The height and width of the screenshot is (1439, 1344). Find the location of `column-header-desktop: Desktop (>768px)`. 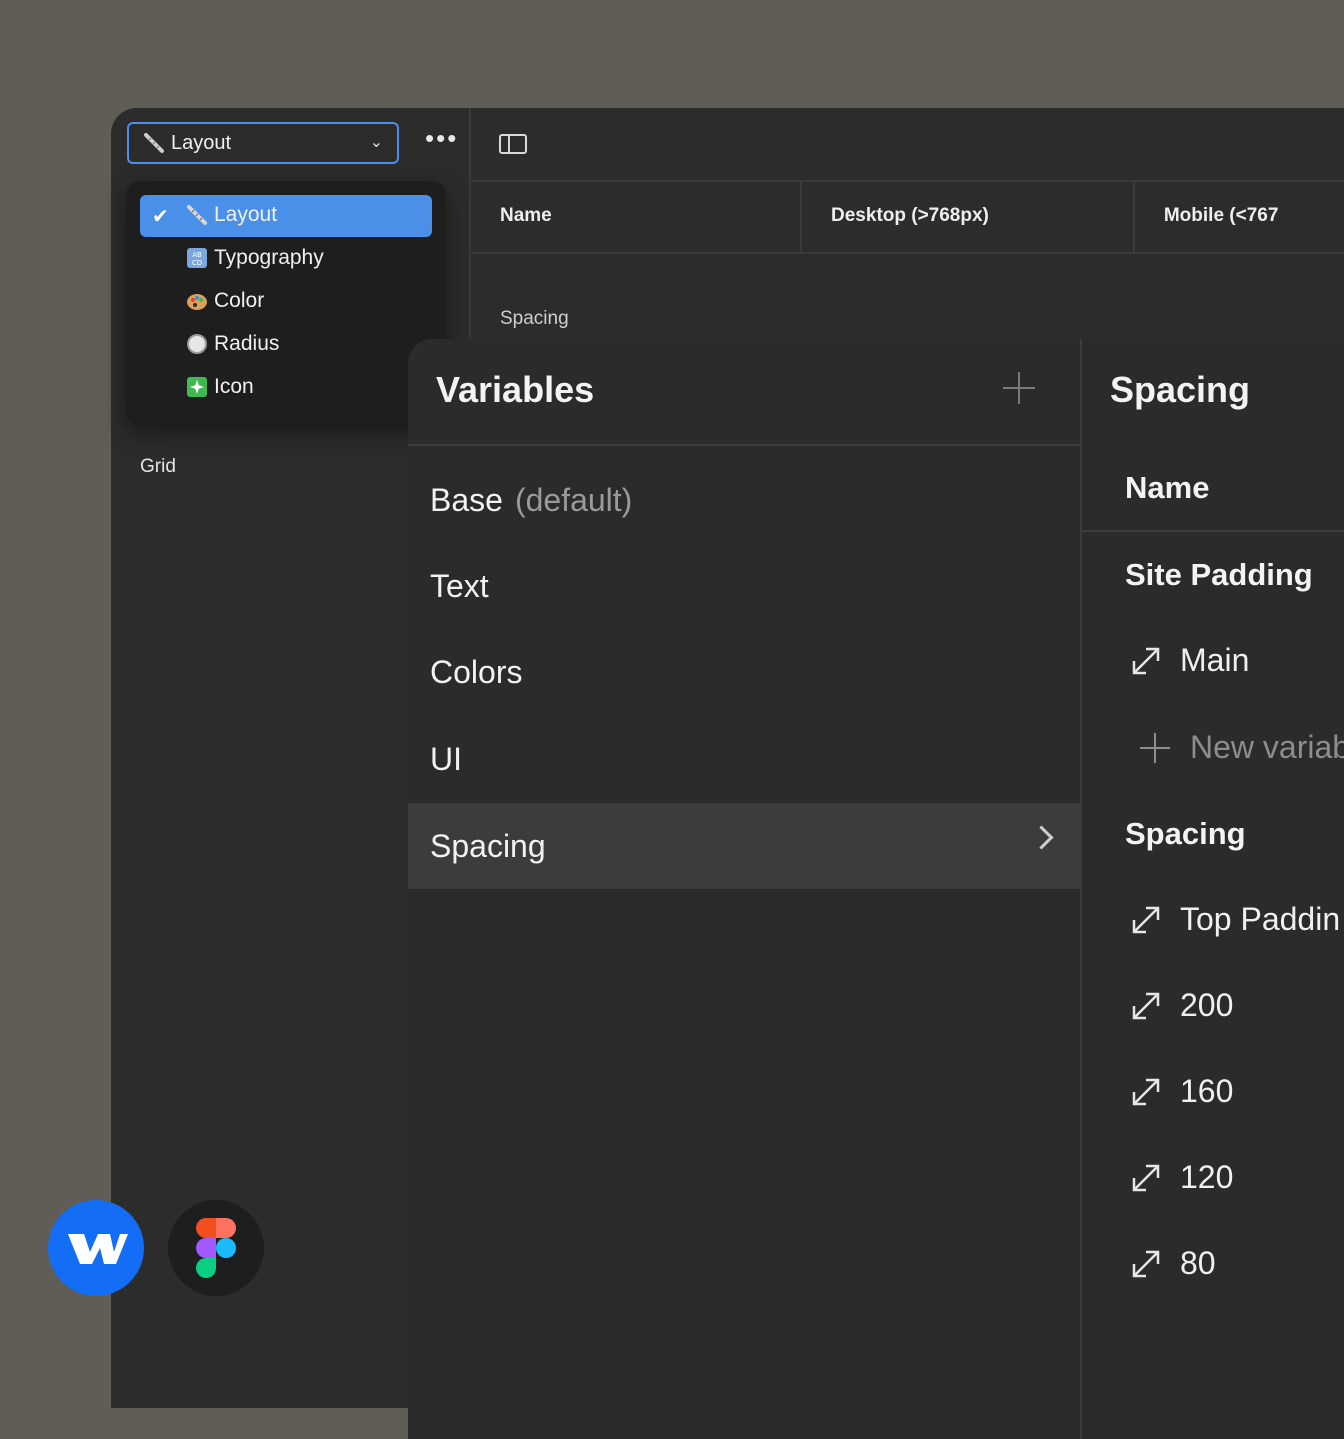

column-header-desktop: Desktop (>768px) is located at coordinates (968, 216).